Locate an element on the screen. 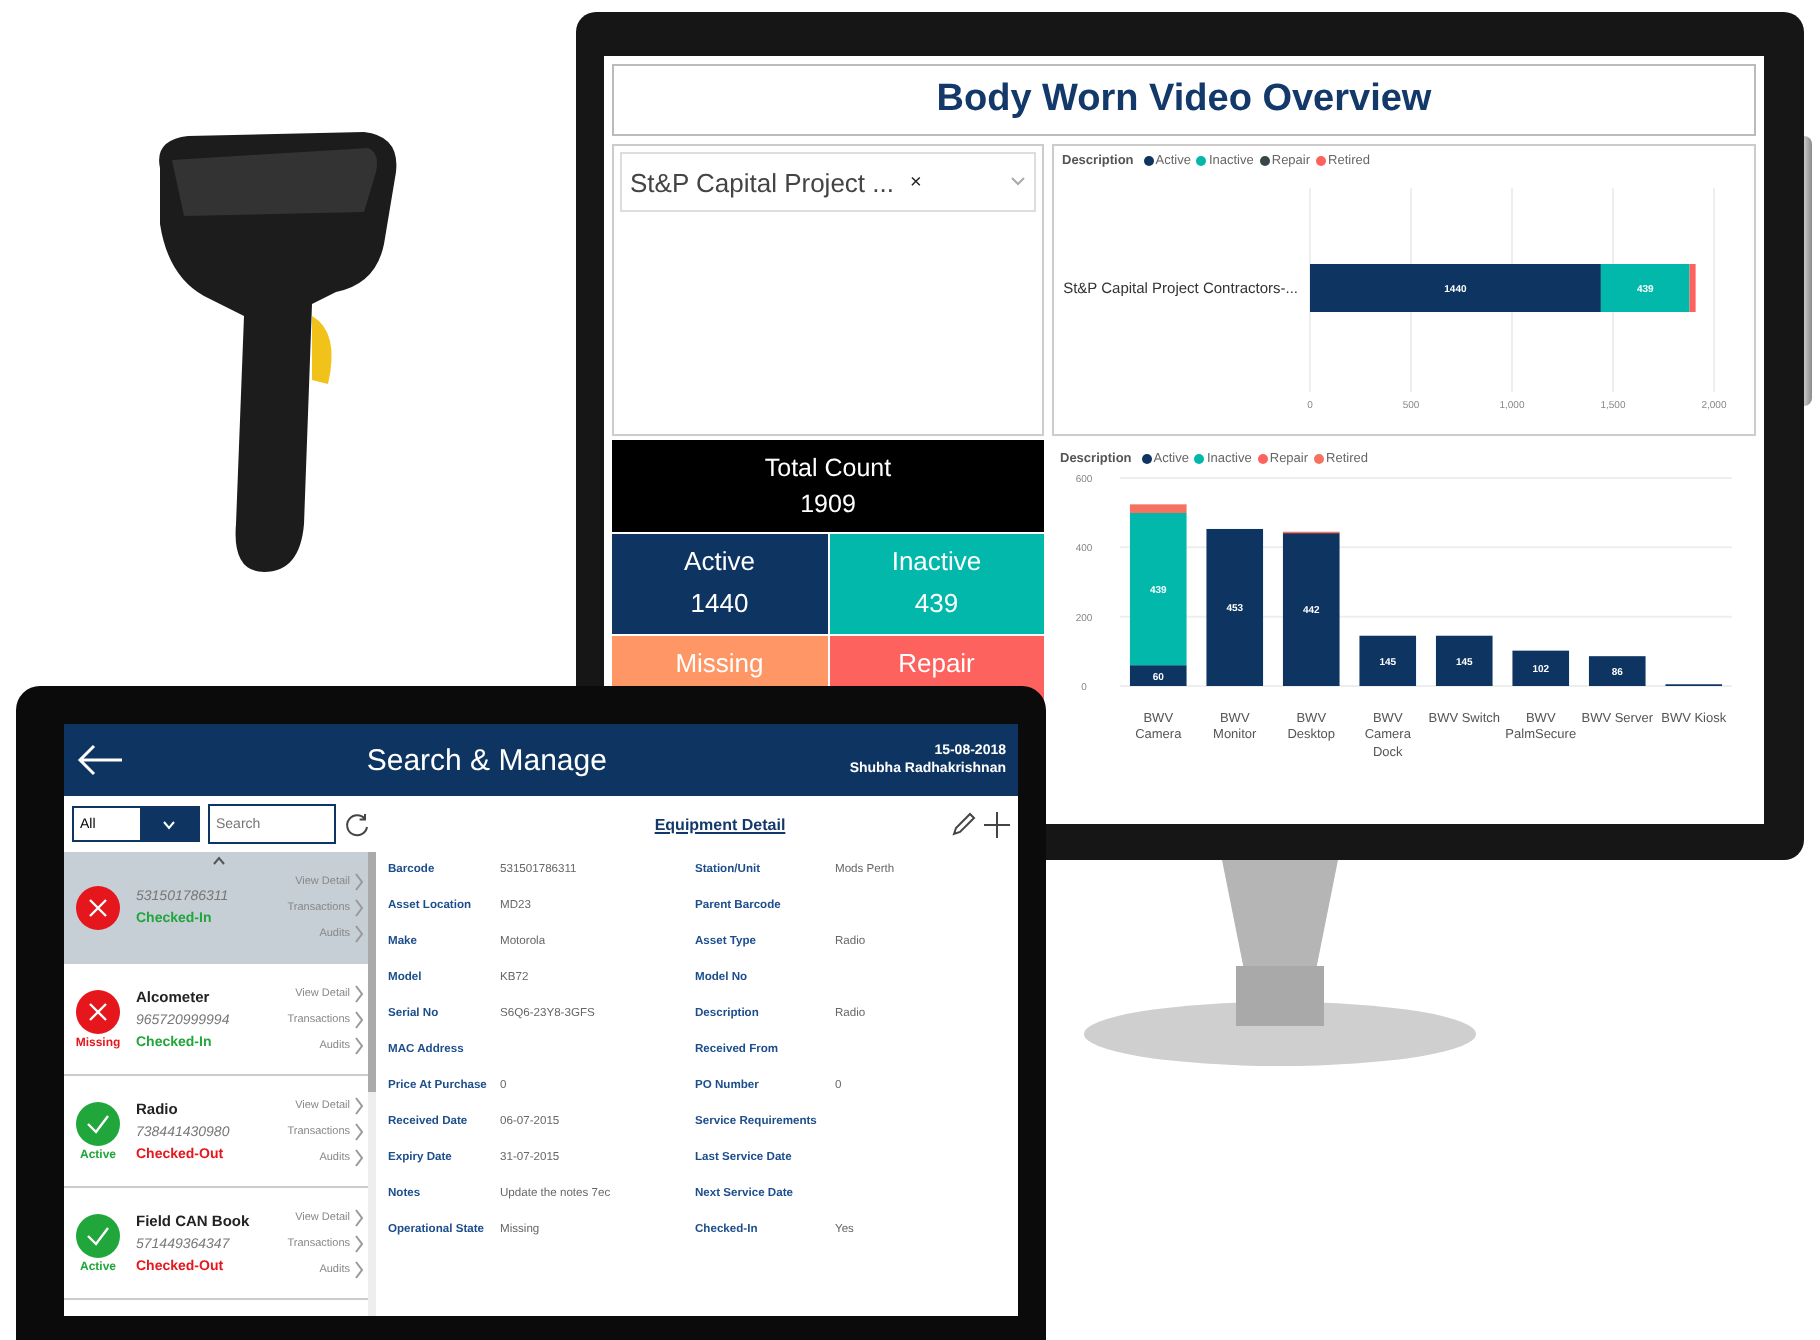 This screenshot has height=1340, width=1820. dashboard-title: Body Worn Video Overview is located at coordinates (1184, 100).